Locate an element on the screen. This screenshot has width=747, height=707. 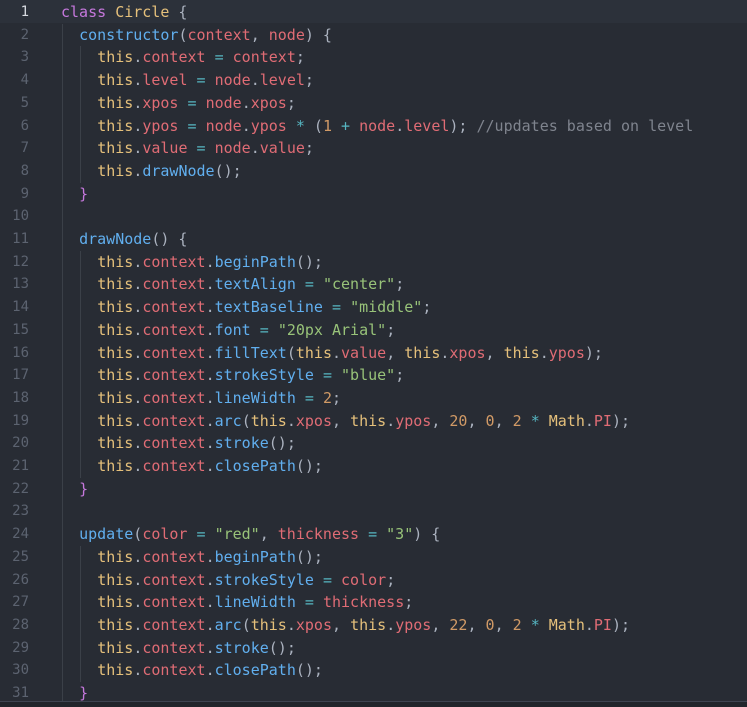
line-number: 16 is located at coordinates (20, 352).